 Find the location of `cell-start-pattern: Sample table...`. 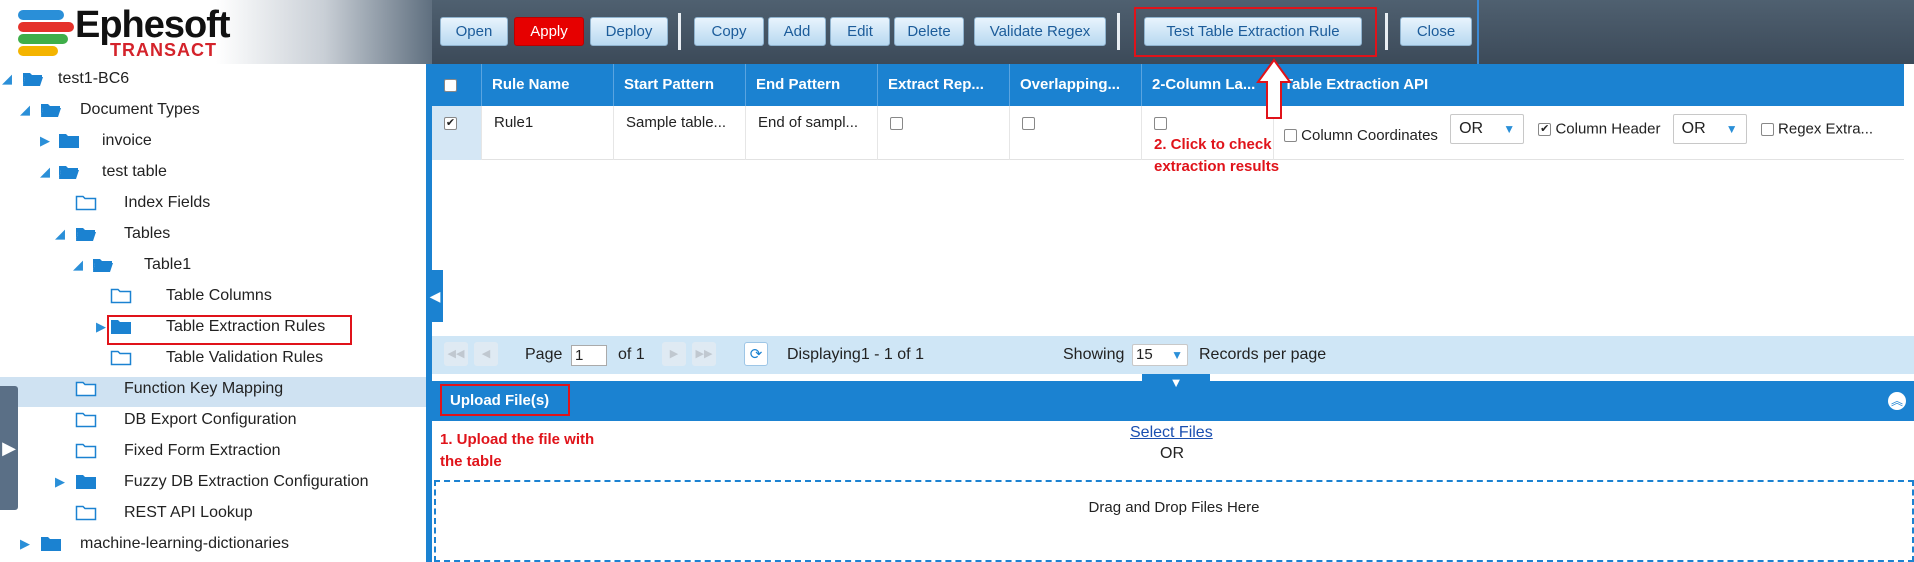

cell-start-pattern: Sample table... is located at coordinates (680, 133).